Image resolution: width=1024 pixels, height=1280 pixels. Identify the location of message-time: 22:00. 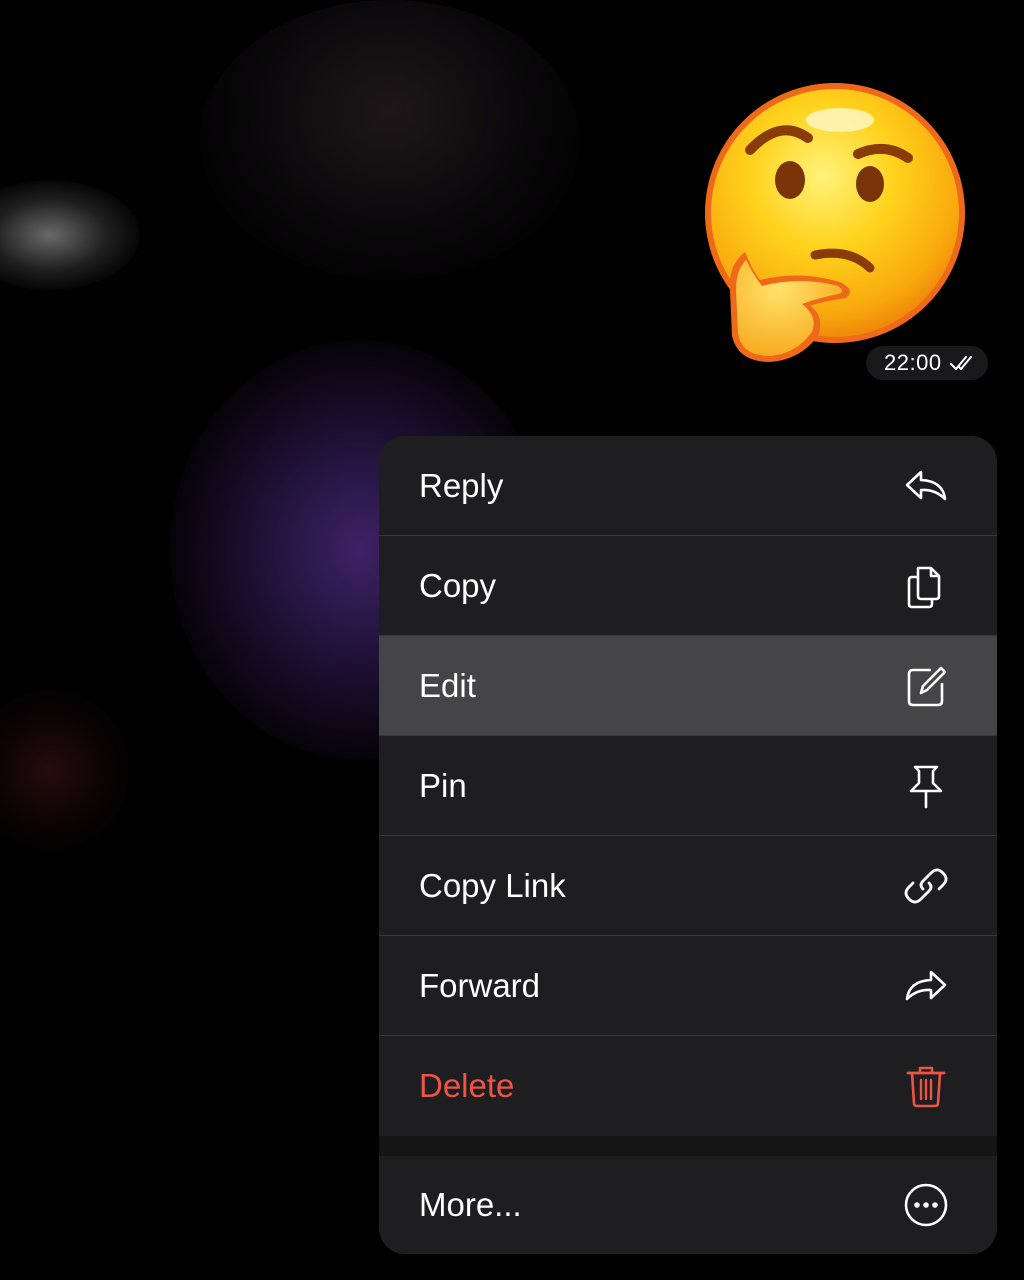
(913, 362).